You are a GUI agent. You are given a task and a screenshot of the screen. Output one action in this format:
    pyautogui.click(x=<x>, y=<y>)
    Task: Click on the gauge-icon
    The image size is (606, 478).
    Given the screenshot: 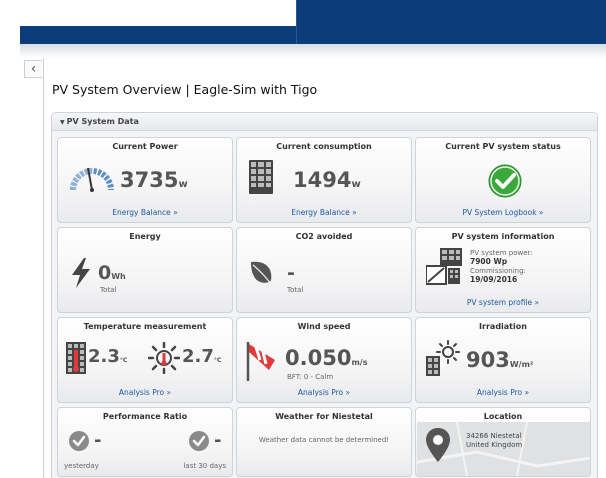 What is the action you would take?
    pyautogui.click(x=92, y=176)
    